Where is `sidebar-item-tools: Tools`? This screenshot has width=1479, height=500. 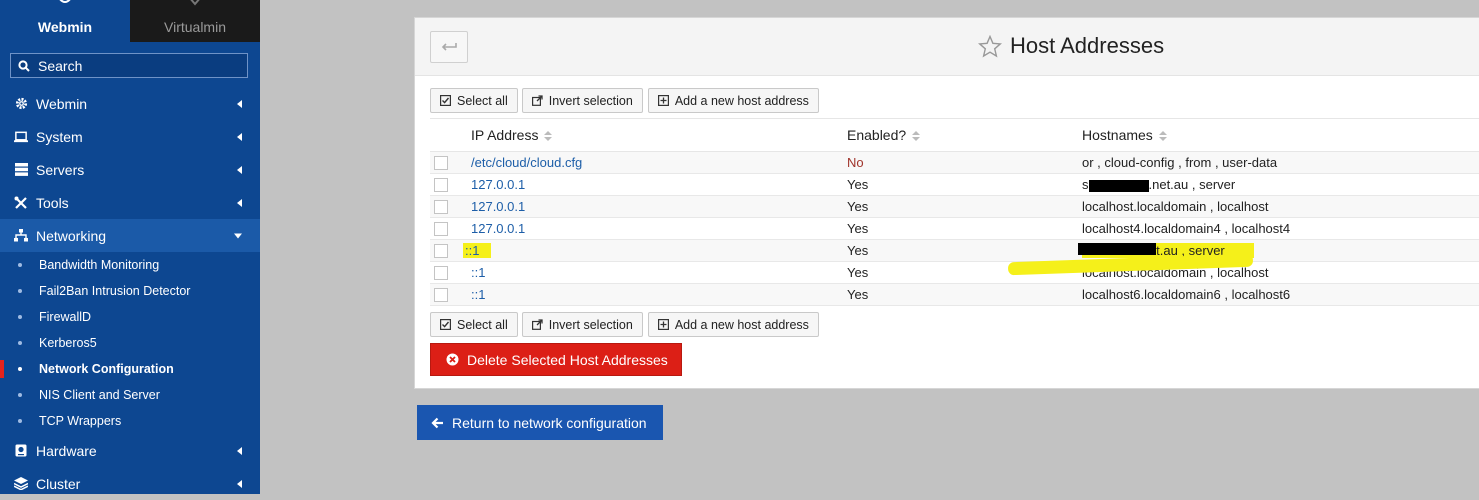 sidebar-item-tools: Tools is located at coordinates (130, 202).